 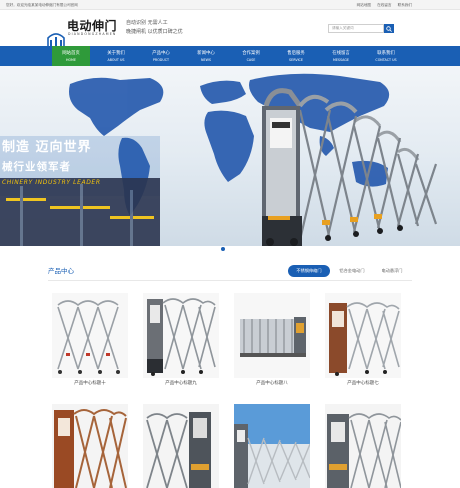 What do you see at coordinates (216, 249) in the screenshot?
I see `carousel-dot` at bounding box center [216, 249].